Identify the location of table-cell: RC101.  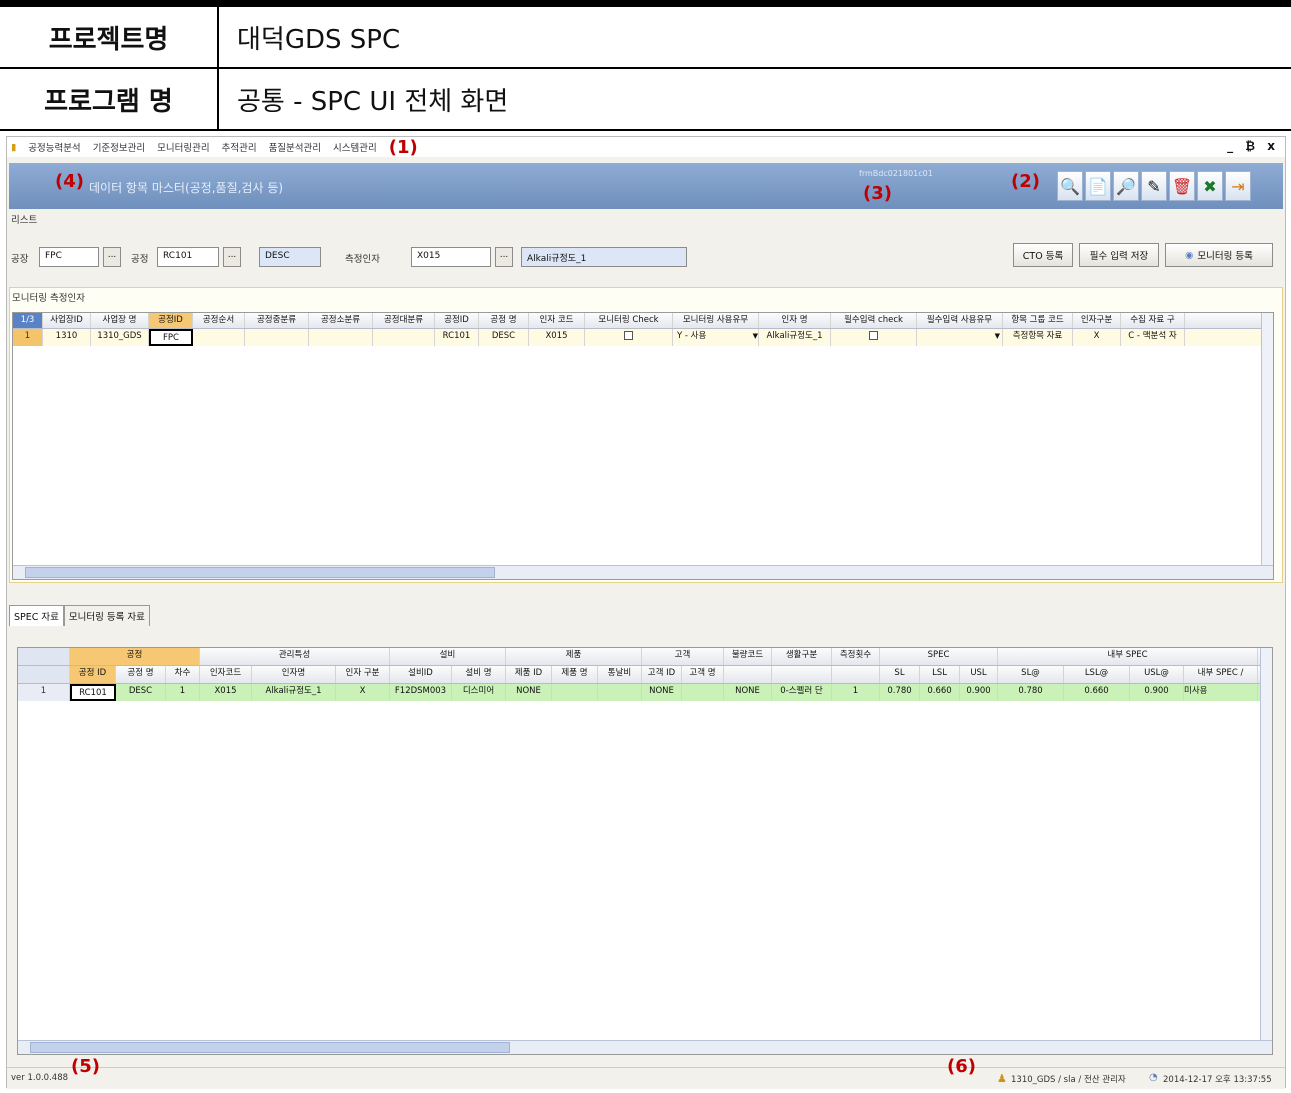
(457, 337).